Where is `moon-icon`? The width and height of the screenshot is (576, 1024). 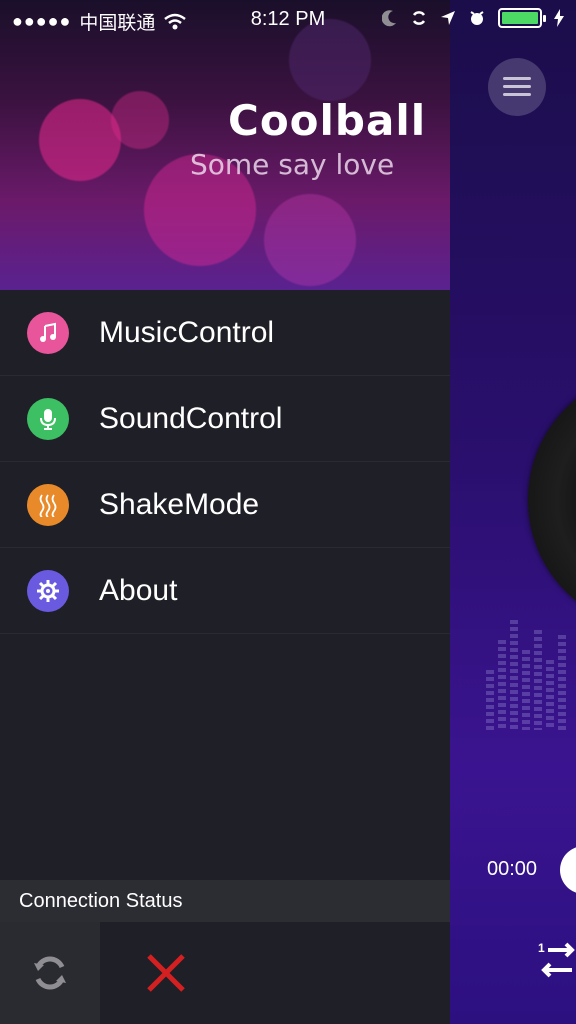
moon-icon is located at coordinates (389, 18).